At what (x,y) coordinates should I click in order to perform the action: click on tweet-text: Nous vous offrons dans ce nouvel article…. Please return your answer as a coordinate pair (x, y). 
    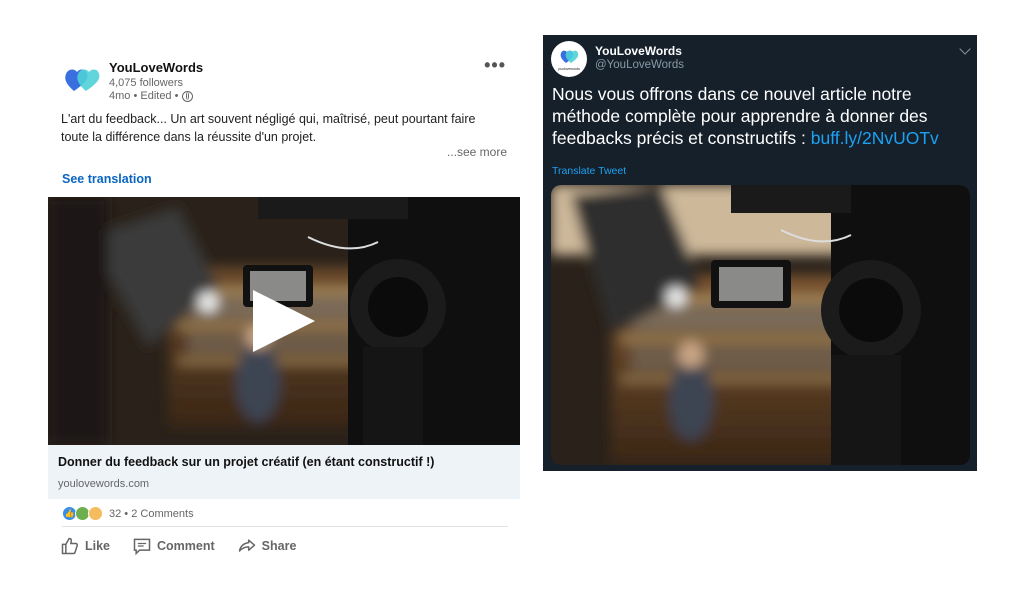
    Looking at the image, I should click on (762, 116).